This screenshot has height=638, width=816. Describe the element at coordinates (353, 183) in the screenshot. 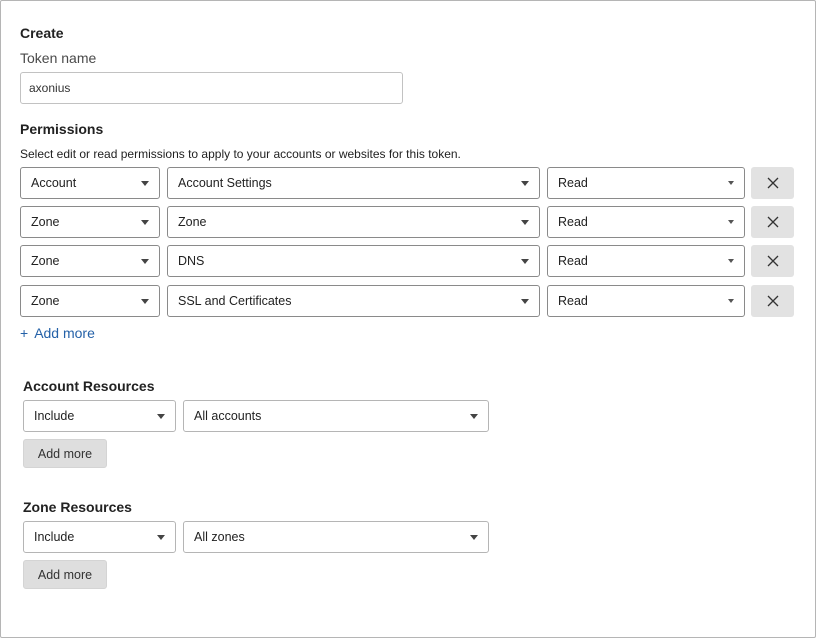

I see `permission-resource-select: Account Settings` at that location.